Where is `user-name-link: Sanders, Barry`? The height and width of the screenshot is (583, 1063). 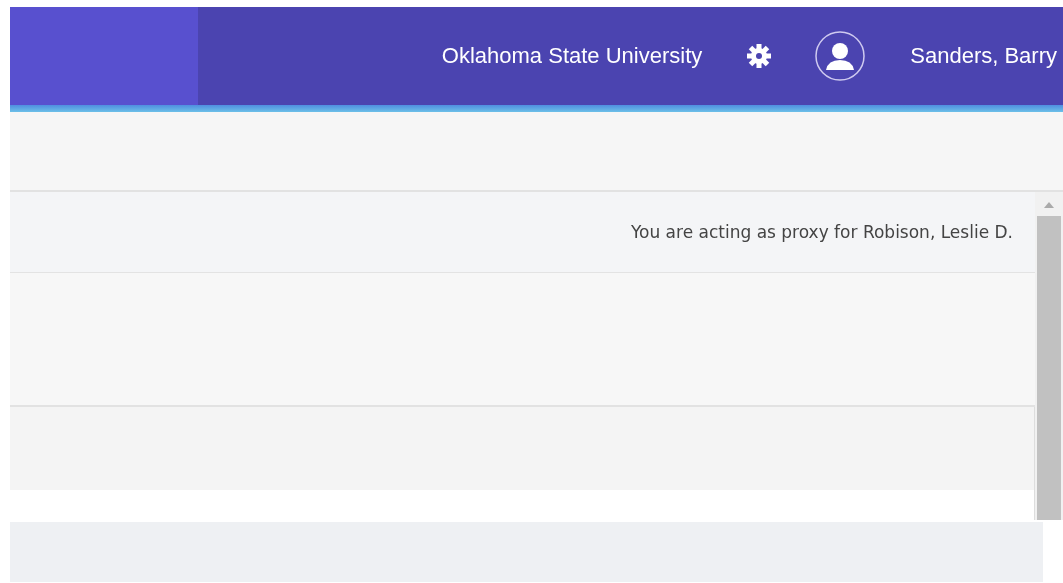
user-name-link: Sanders, Barry is located at coordinates (983, 56).